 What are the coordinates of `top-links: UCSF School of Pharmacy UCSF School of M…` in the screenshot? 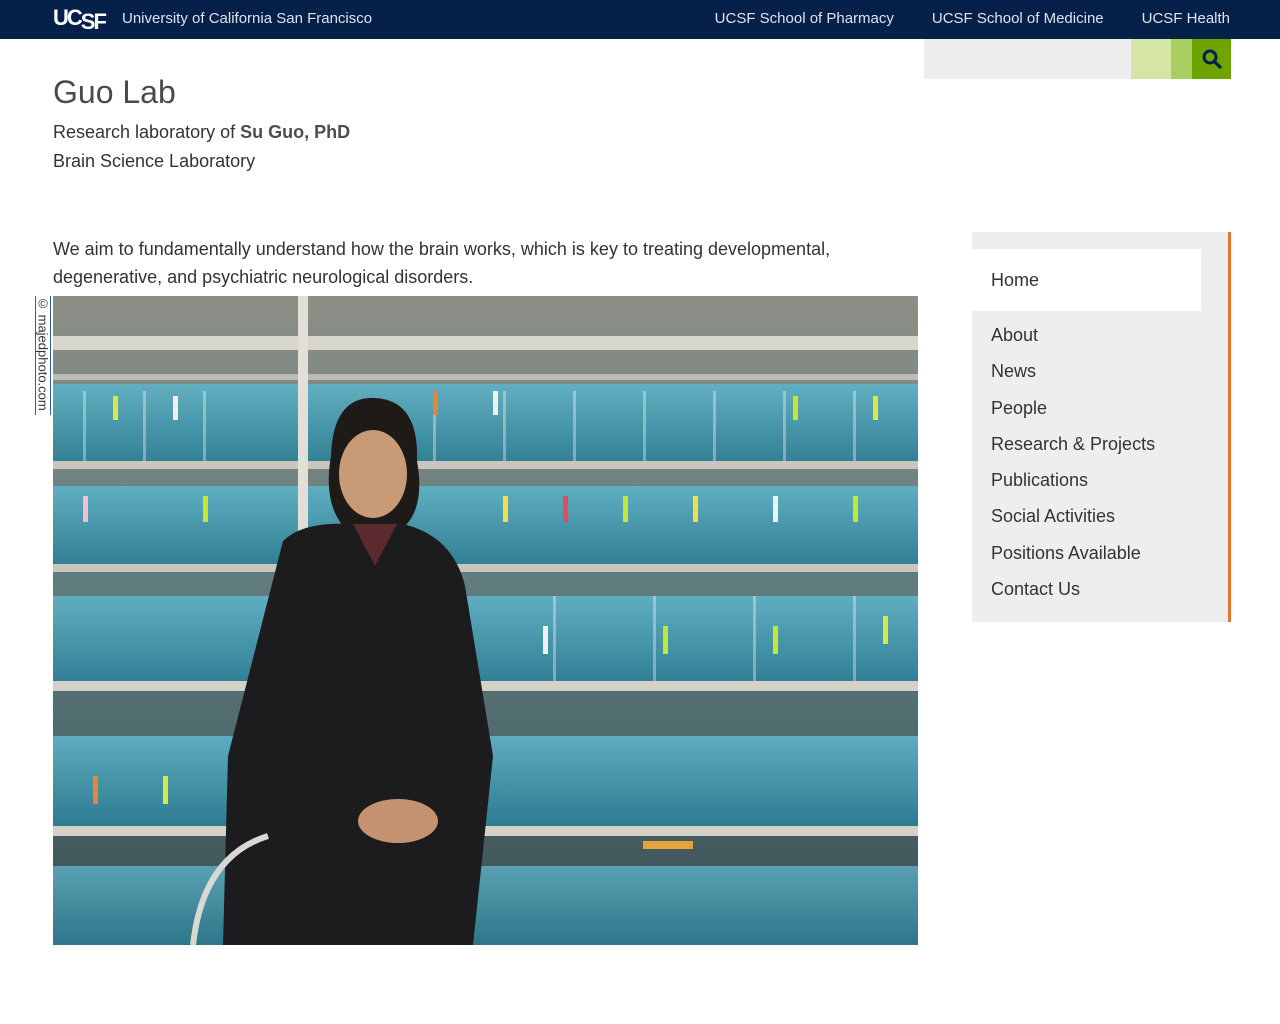 It's located at (953, 18).